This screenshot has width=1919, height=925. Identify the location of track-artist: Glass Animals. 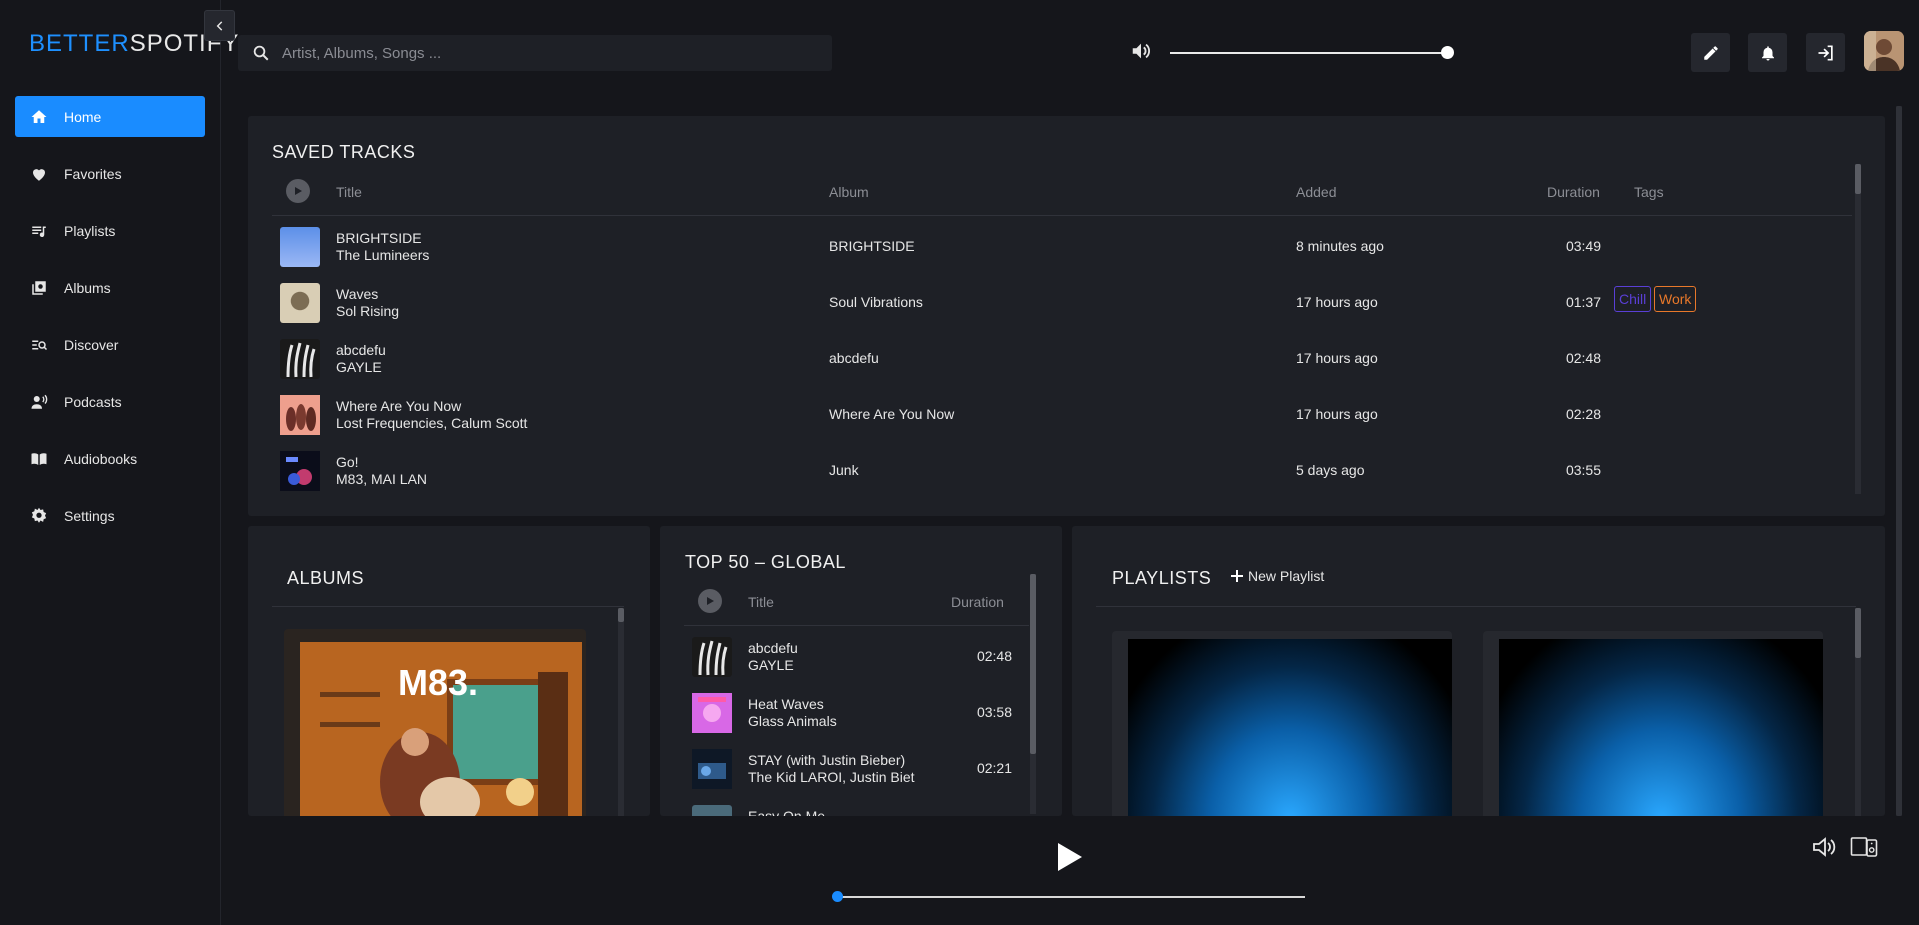
(792, 721).